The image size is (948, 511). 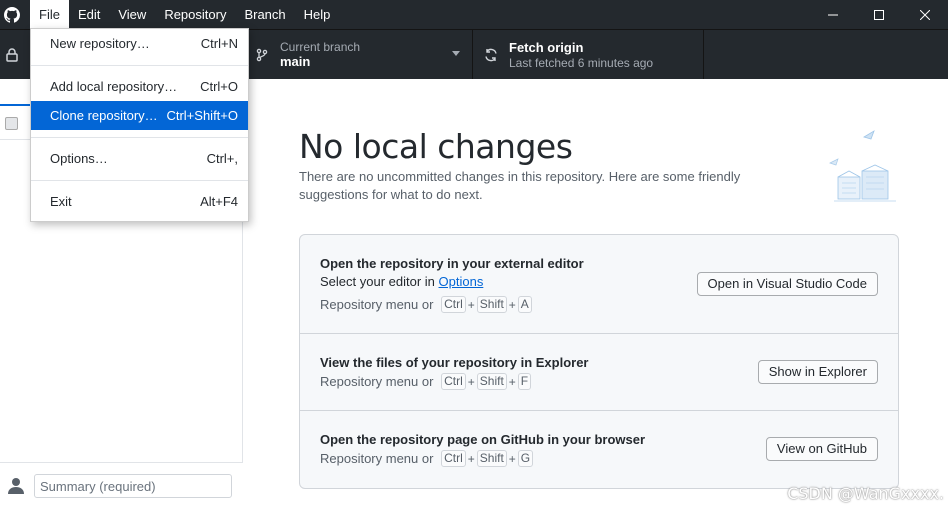 What do you see at coordinates (320, 47) in the screenshot?
I see `branch-label: Current branch` at bounding box center [320, 47].